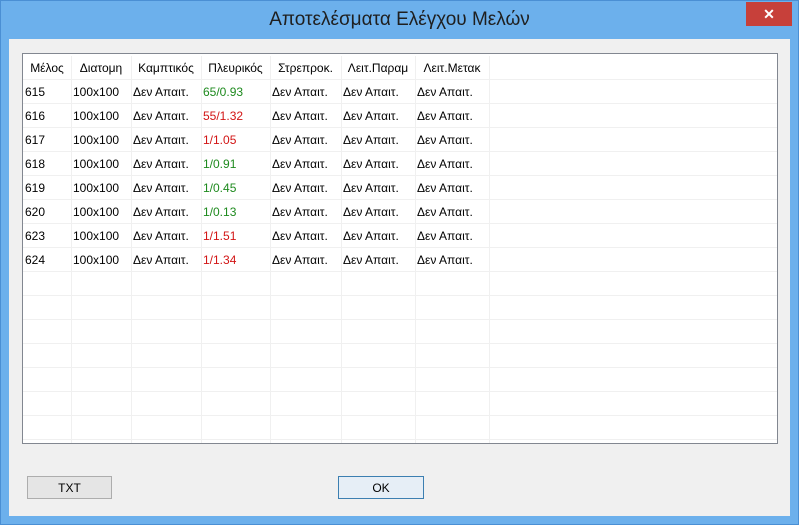 This screenshot has height=525, width=799. I want to click on column-header-serv-disp: Λειτ.Μετακ, so click(452, 68).